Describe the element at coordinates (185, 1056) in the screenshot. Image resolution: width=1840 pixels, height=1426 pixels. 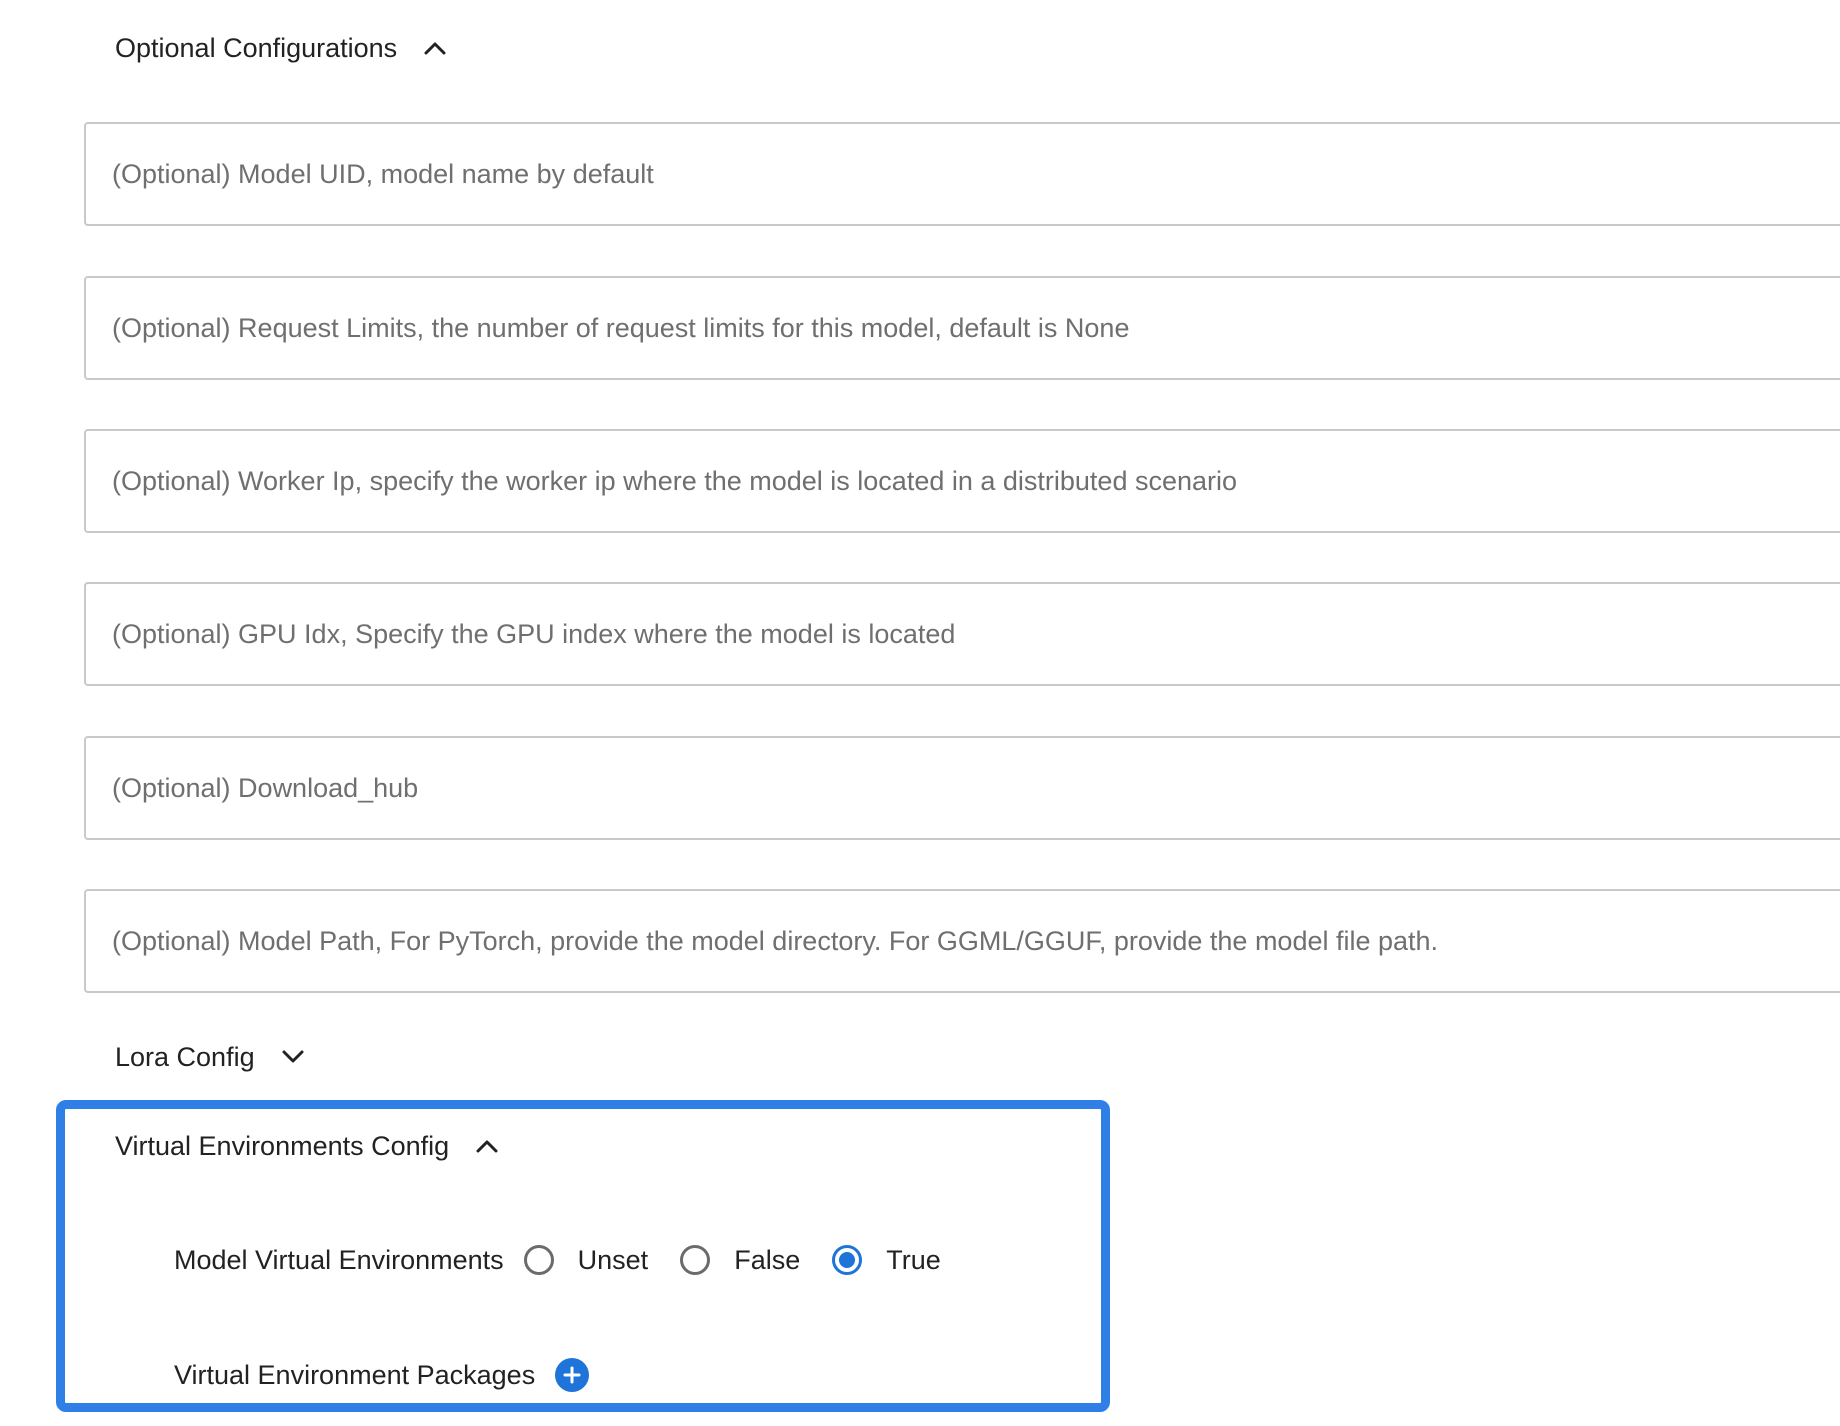
I see `lora-config-title: Lora Config` at that location.